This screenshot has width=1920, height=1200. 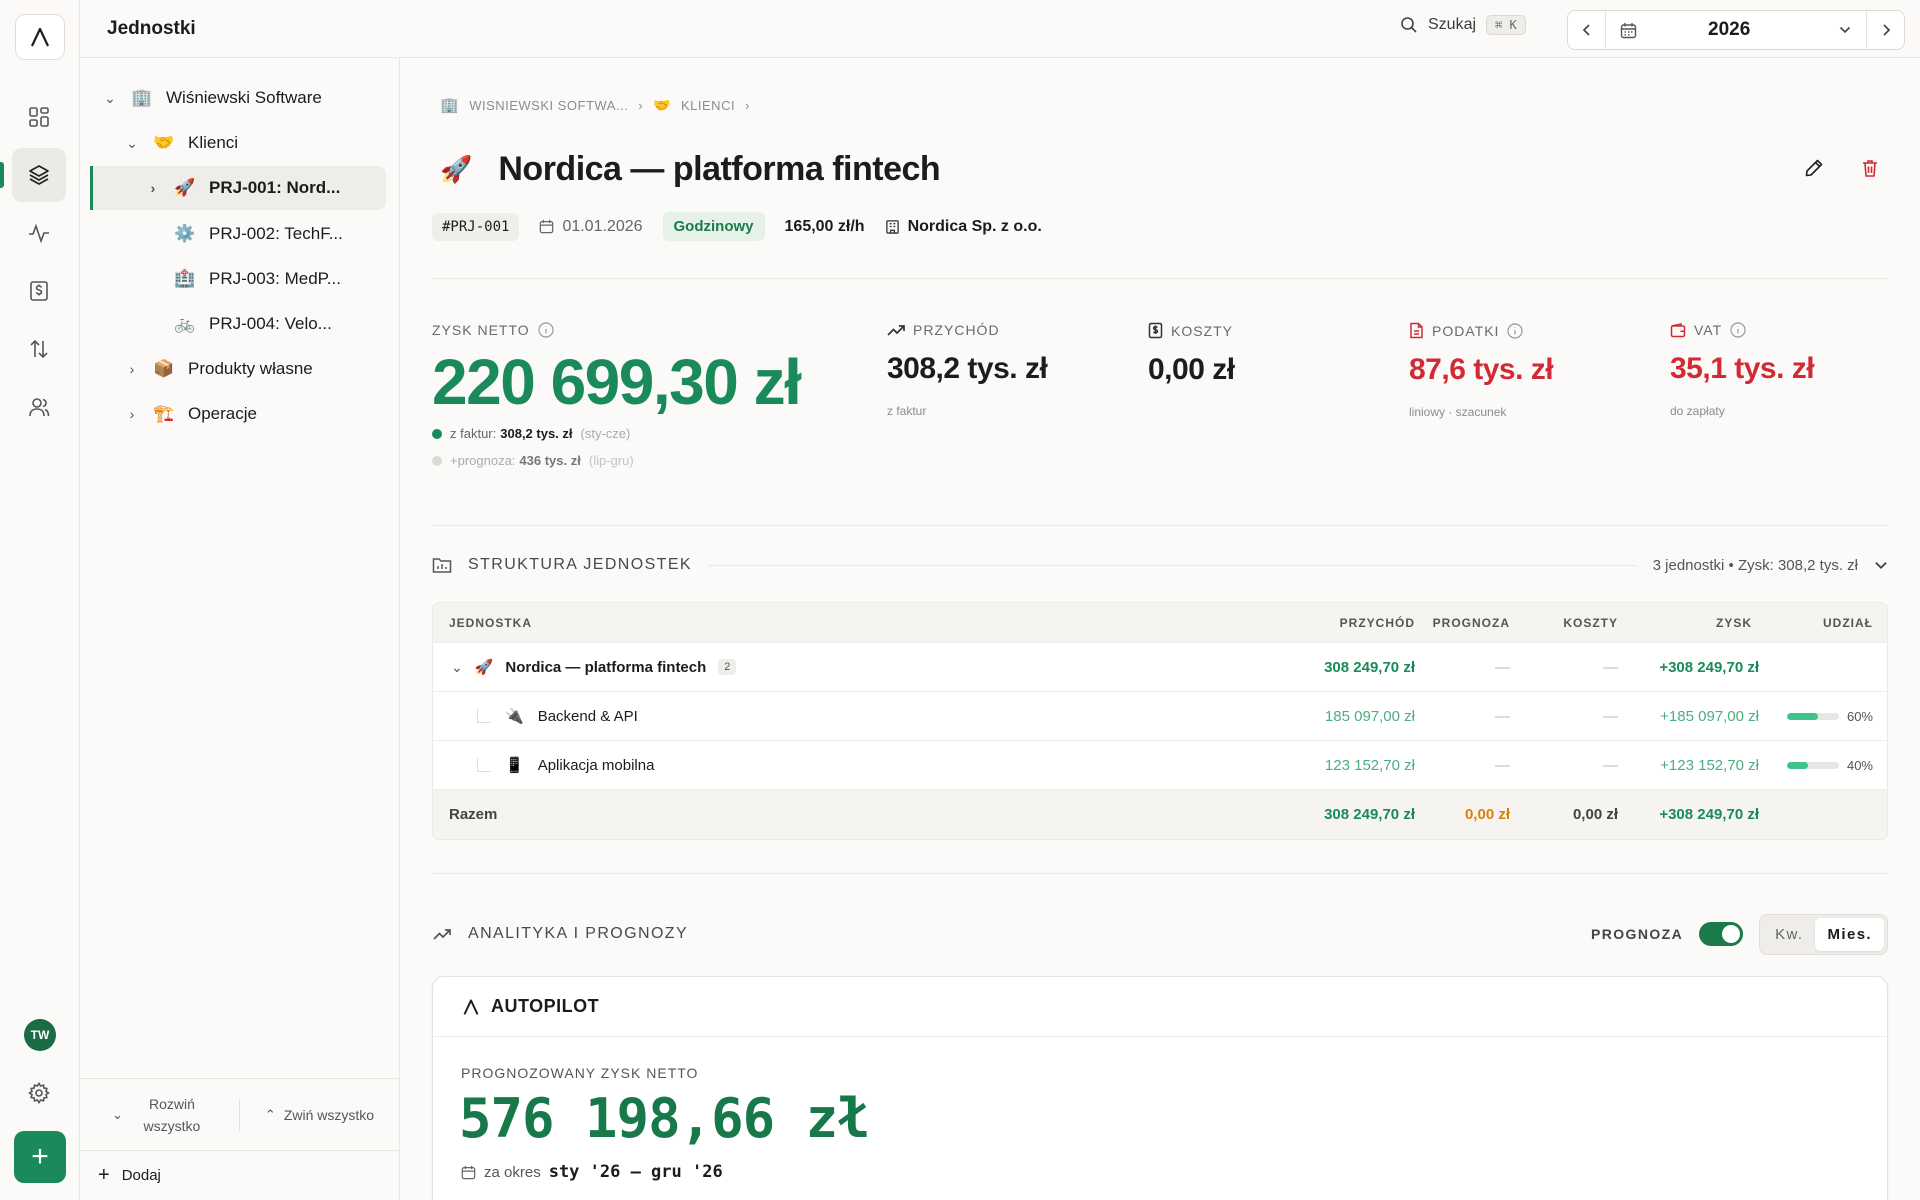 I want to click on costs-cell: —, so click(x=1610, y=765).